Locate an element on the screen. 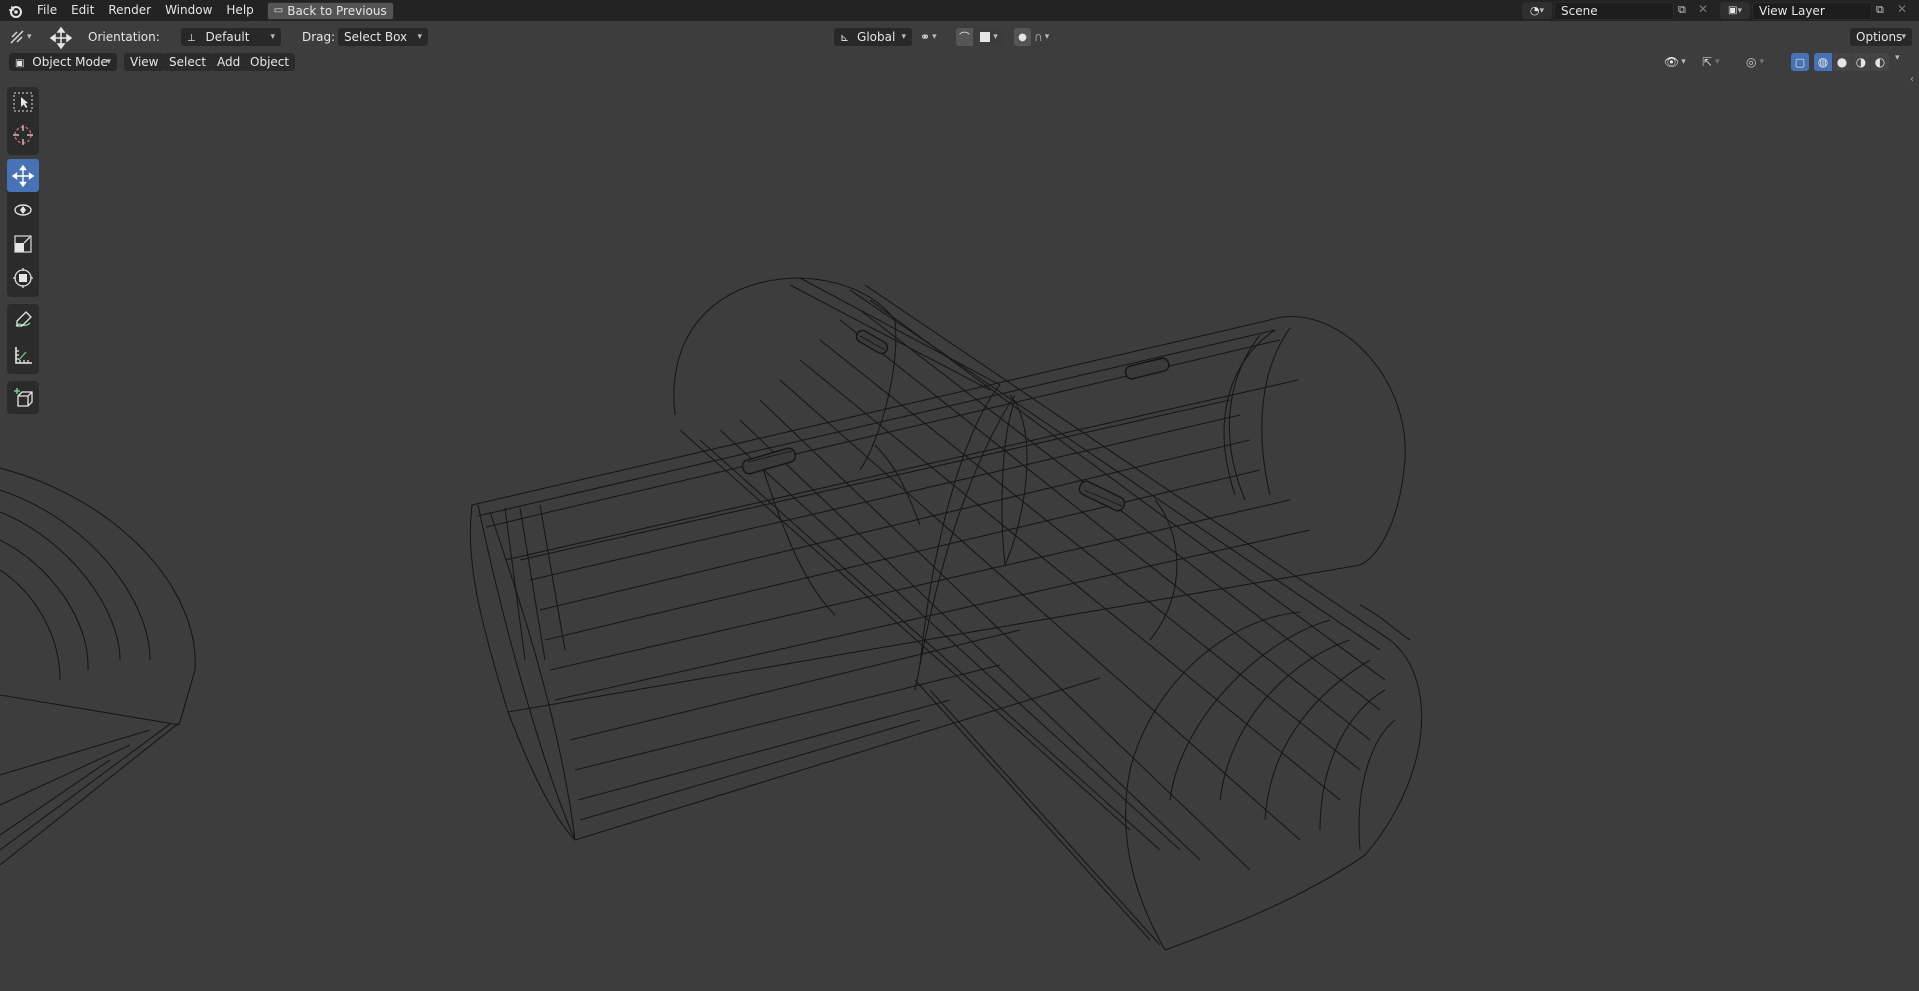 This screenshot has width=1919, height=991. rendered-shading-icon: ◐ is located at coordinates (1880, 62).